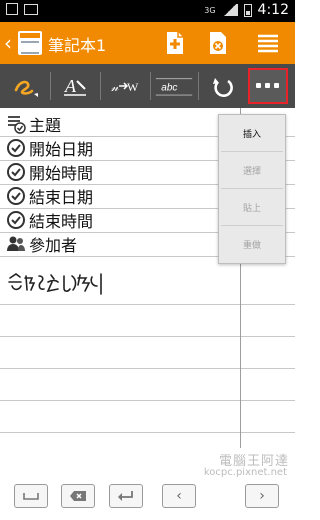 The width and height of the screenshot is (320, 520). I want to click on svg-text: abc, so click(169, 88).